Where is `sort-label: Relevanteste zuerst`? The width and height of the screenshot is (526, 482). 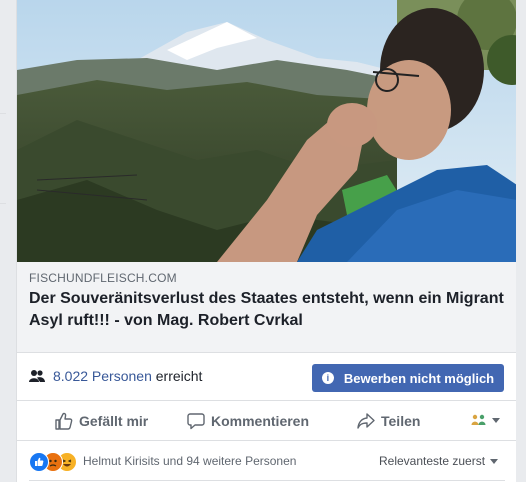 sort-label: Relevanteste zuerst is located at coordinates (432, 461).